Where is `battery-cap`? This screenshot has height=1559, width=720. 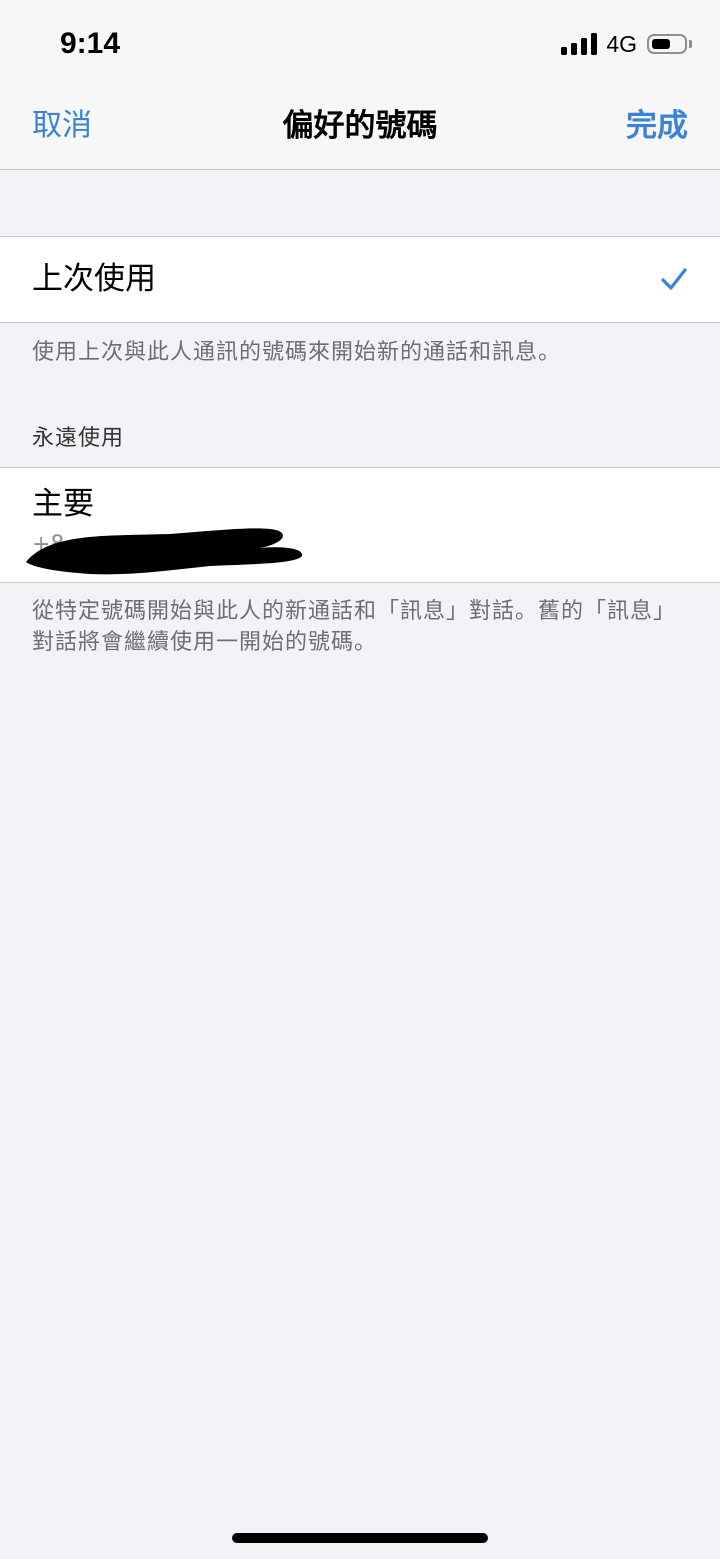 battery-cap is located at coordinates (690, 44).